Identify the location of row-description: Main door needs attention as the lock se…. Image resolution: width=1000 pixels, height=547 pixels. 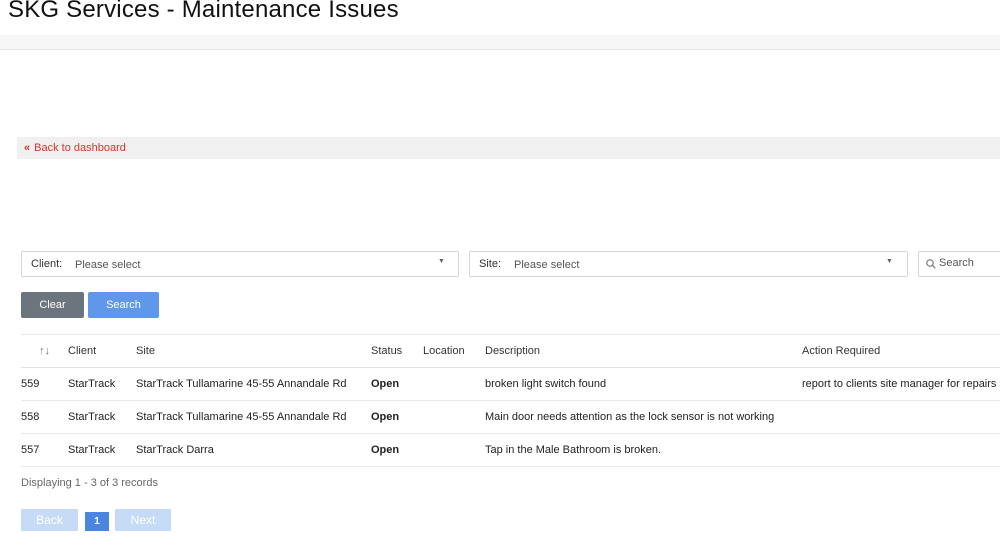
(630, 417).